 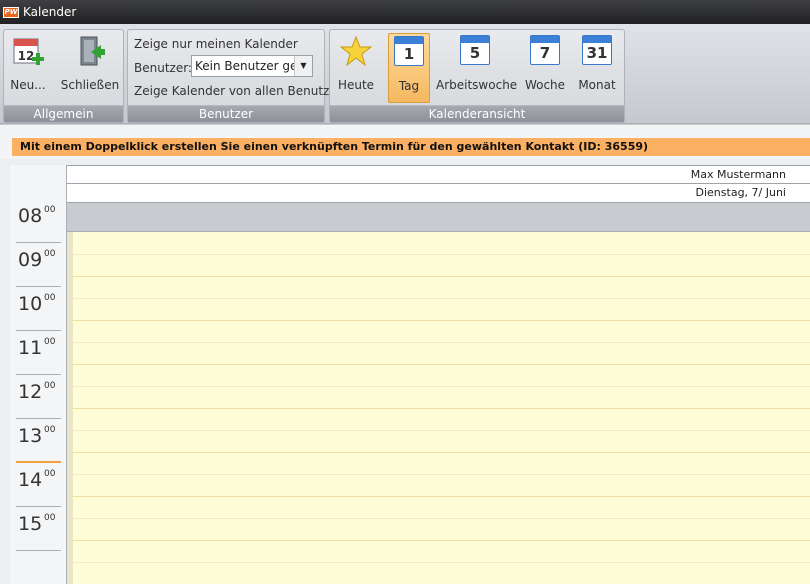 What do you see at coordinates (477, 68) in the screenshot?
I see `workweek-view-button: 5 Arbeitswoche` at bounding box center [477, 68].